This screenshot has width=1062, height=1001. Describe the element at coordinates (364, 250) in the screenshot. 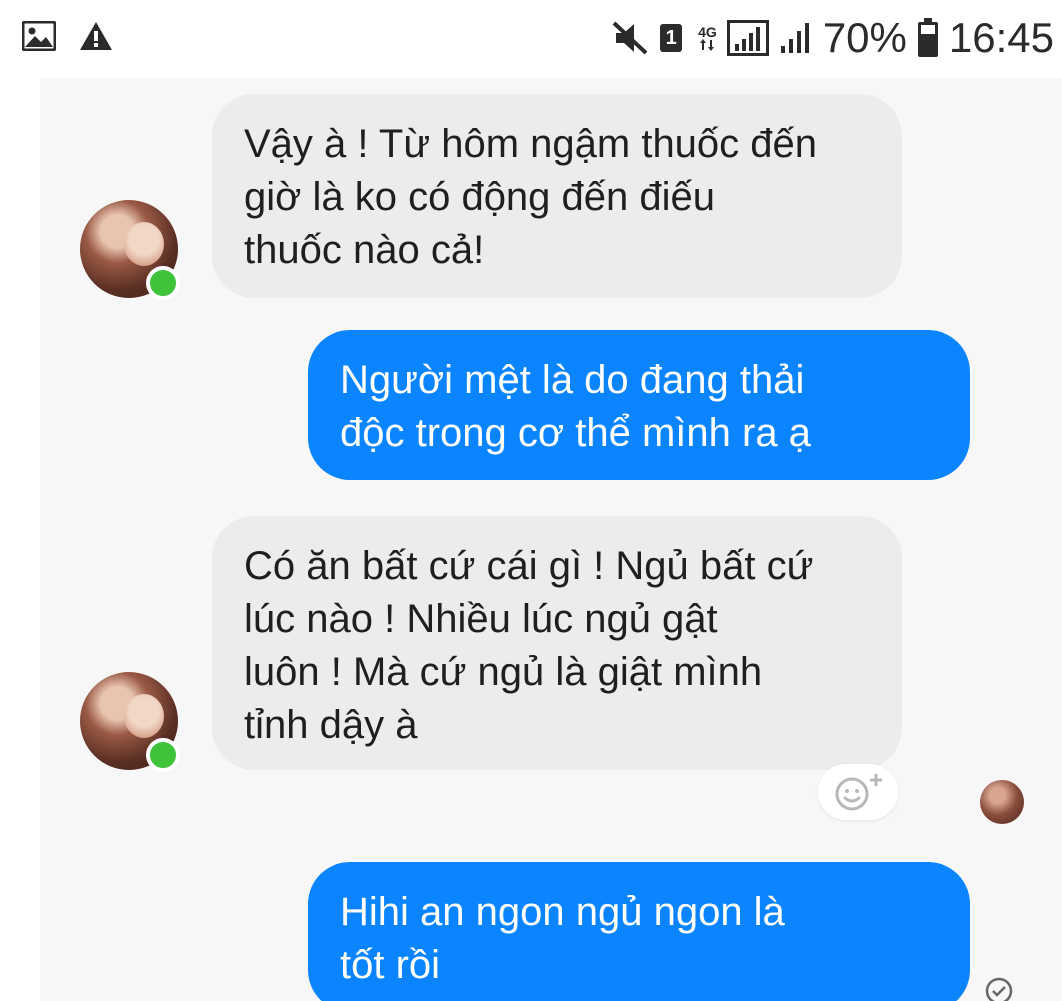

I see `message-line: thuốc nào cả!` at that location.